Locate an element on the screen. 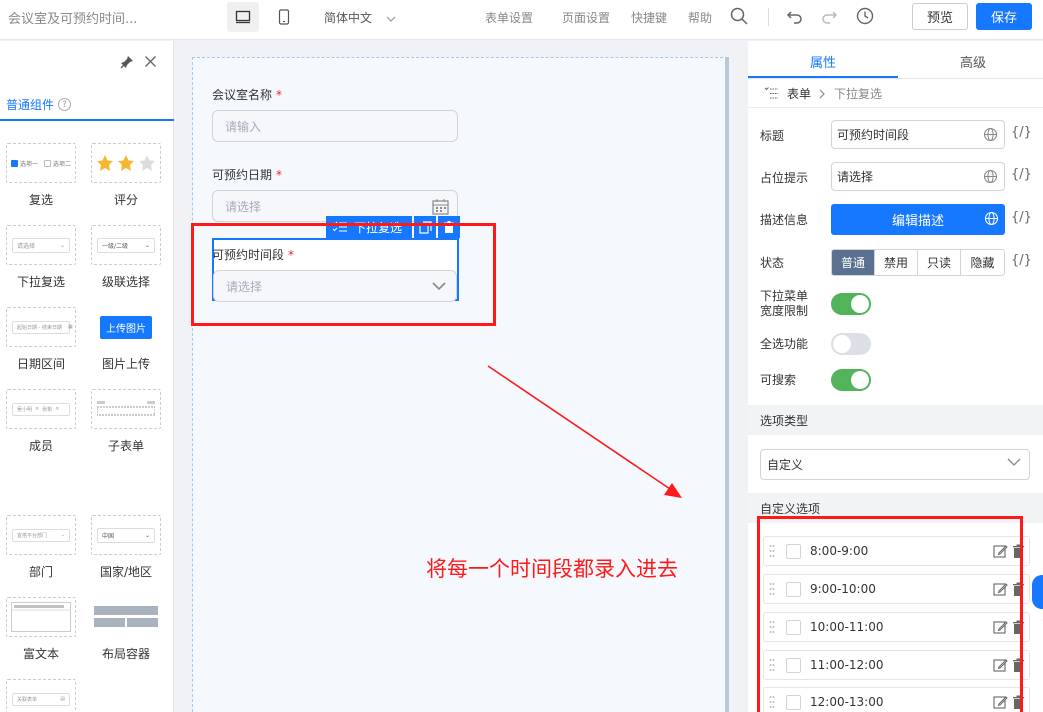 This screenshot has width=1043, height=712. state-hidden: 隐藏 is located at coordinates (982, 262).